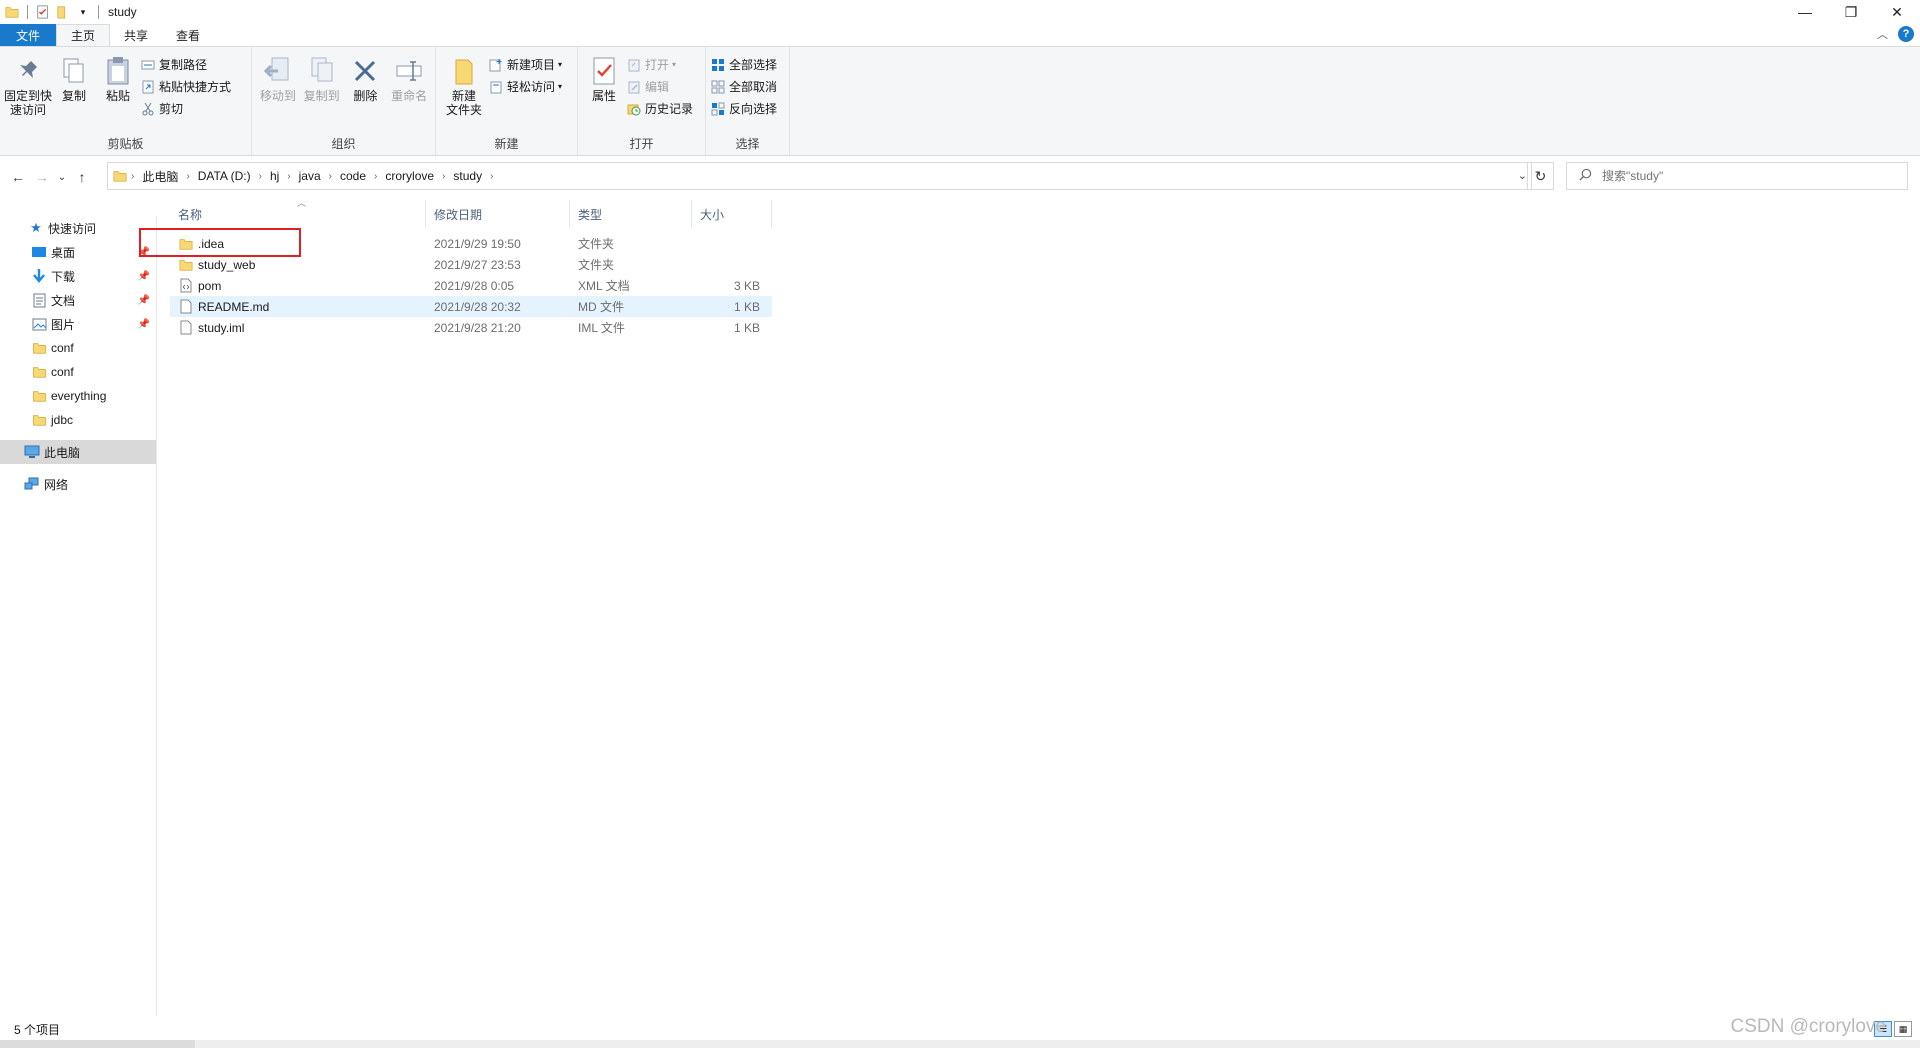 The width and height of the screenshot is (1920, 1048). I want to click on table-row: README.md 2021/9/28 20:32 MD 文件 1 KB, so click(471, 306).